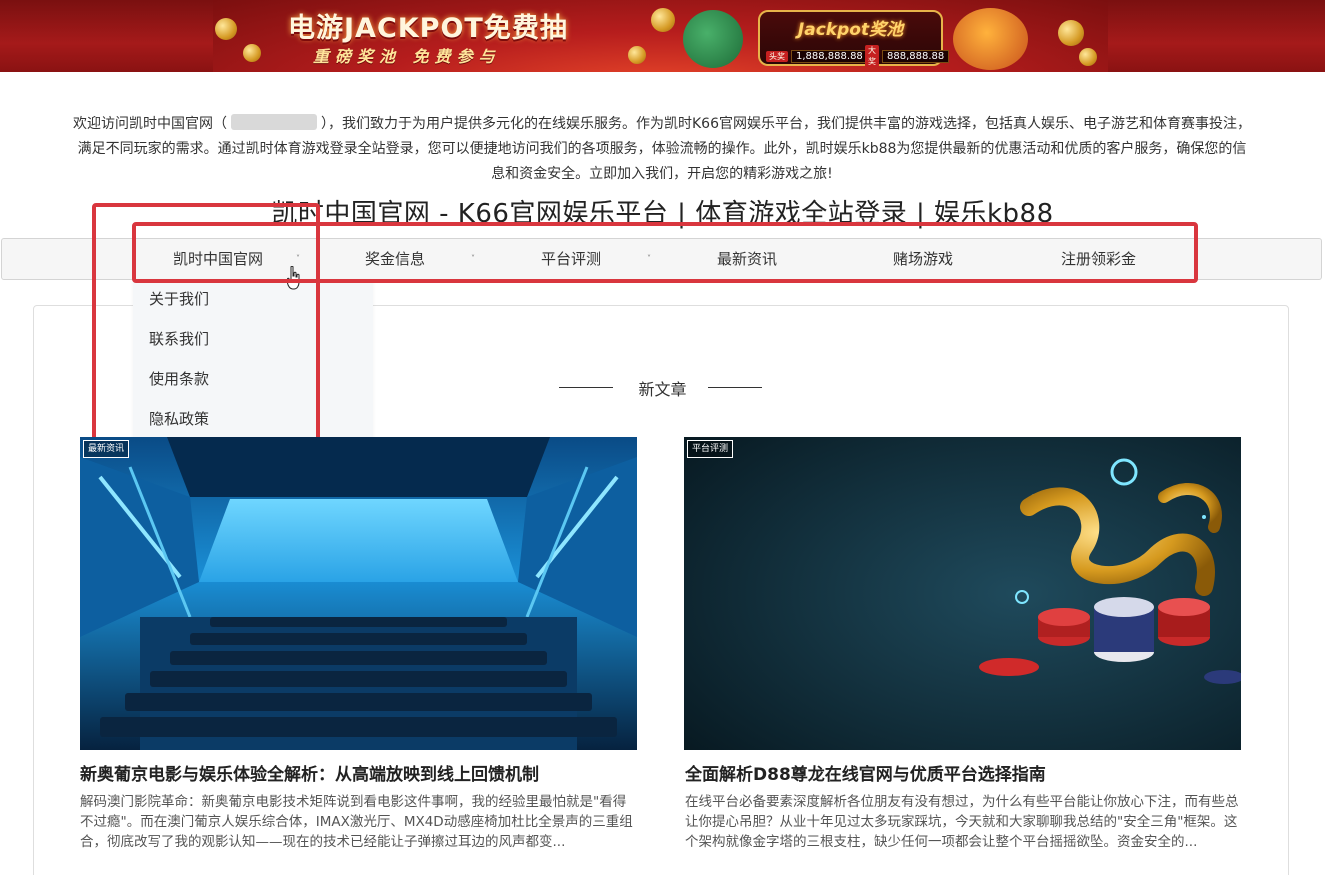  I want to click on dragon-illustration, so click(713, 39).